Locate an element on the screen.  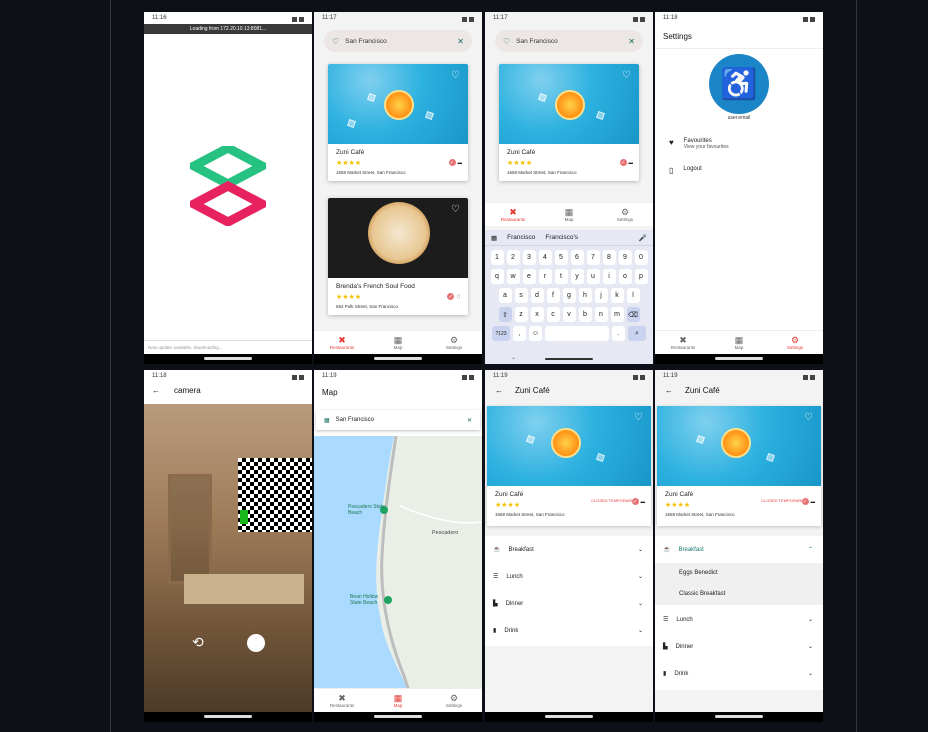
keyboard-key: n is located at coordinates (601, 314).